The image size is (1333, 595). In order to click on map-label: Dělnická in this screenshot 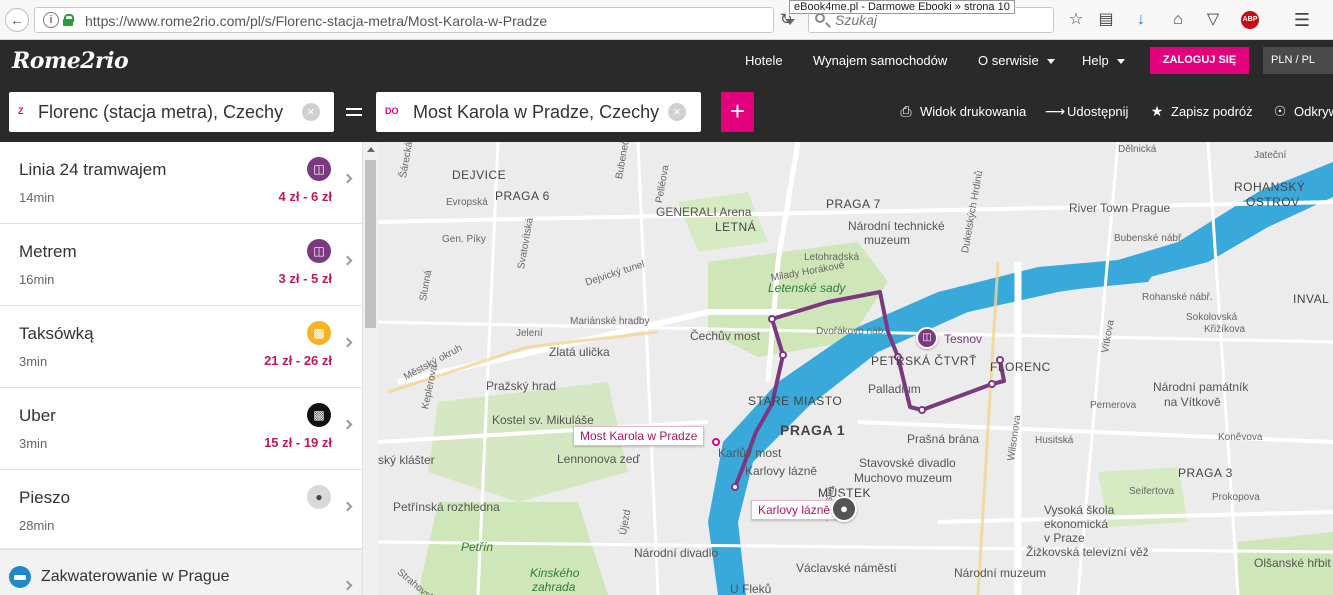, I will do `click(1137, 149)`.